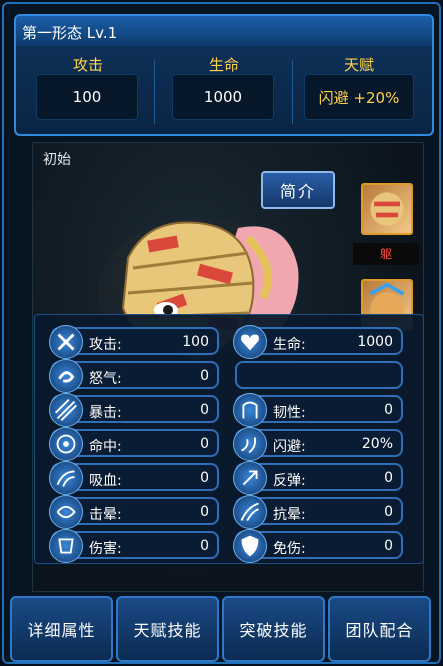  Describe the element at coordinates (318, 512) in the screenshot. I see `stat-stun-resist: 抗晕: 0` at that location.